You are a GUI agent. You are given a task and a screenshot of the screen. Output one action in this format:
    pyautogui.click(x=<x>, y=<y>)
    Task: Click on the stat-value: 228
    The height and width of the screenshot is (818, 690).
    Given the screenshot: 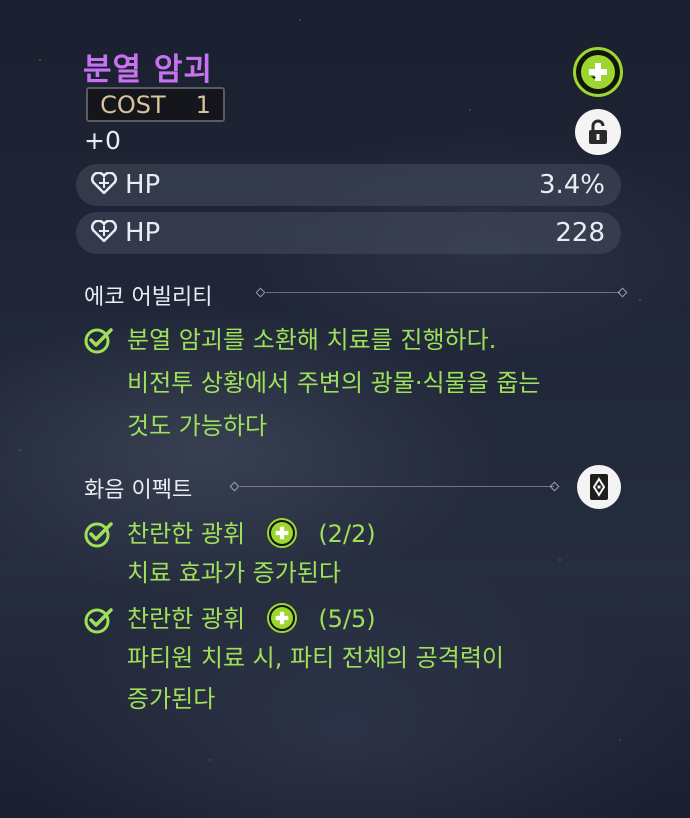 What is the action you would take?
    pyautogui.click(x=580, y=233)
    